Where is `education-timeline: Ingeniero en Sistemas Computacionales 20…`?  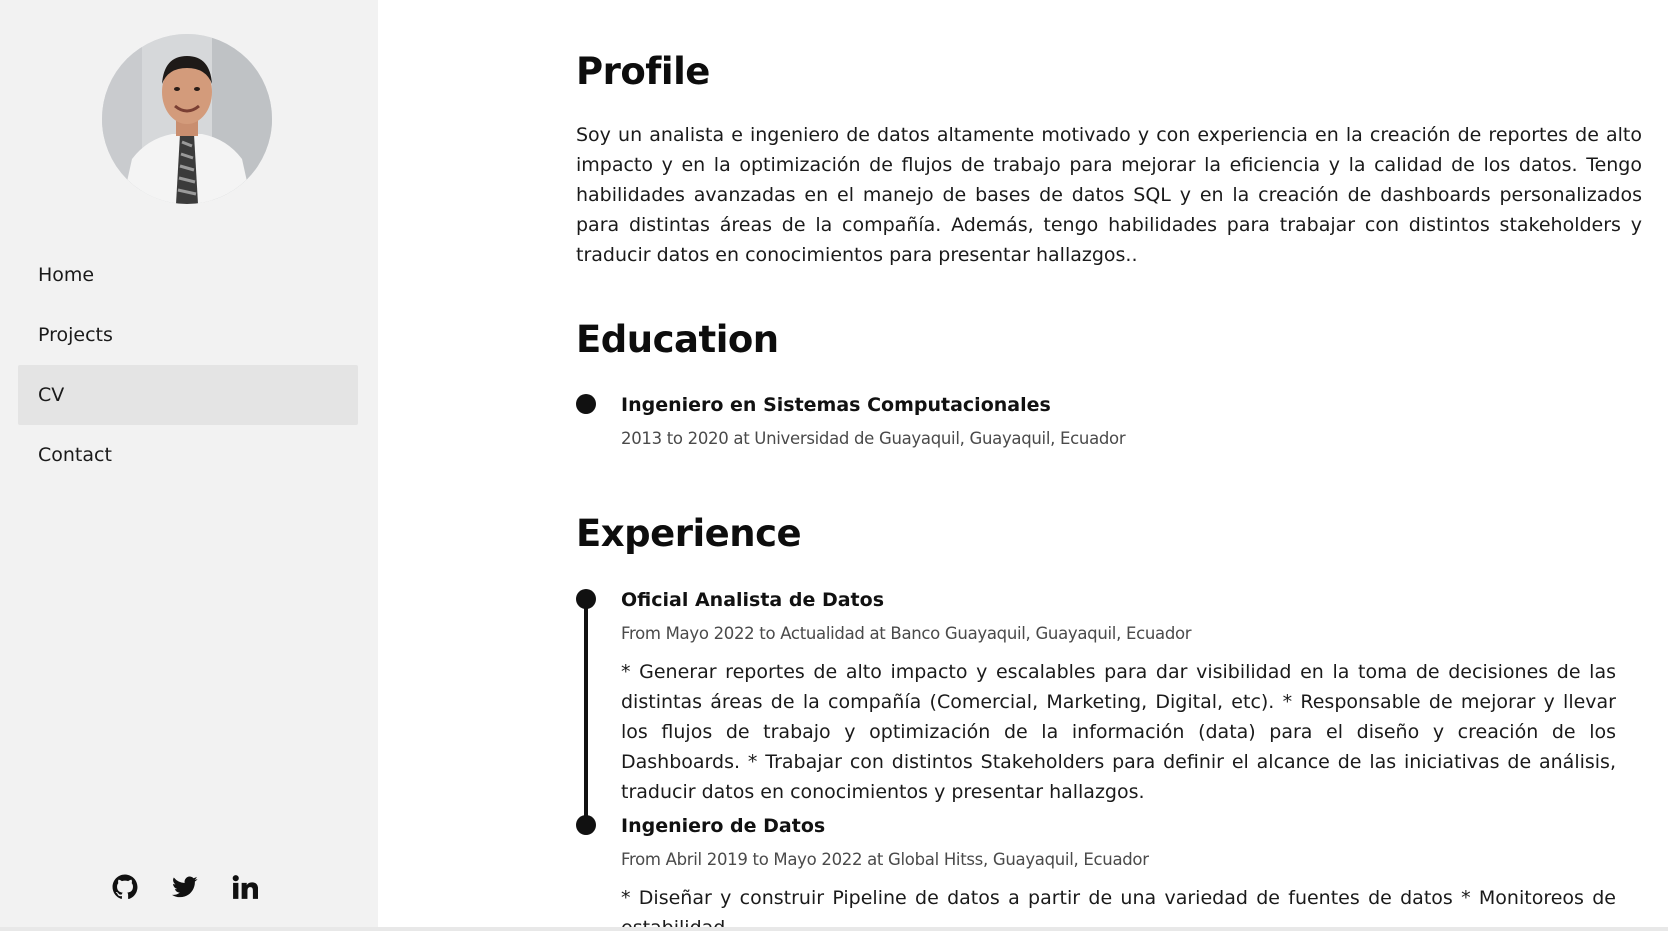 education-timeline: Ingeniero en Sistemas Computacionales 20… is located at coordinates (1109, 421).